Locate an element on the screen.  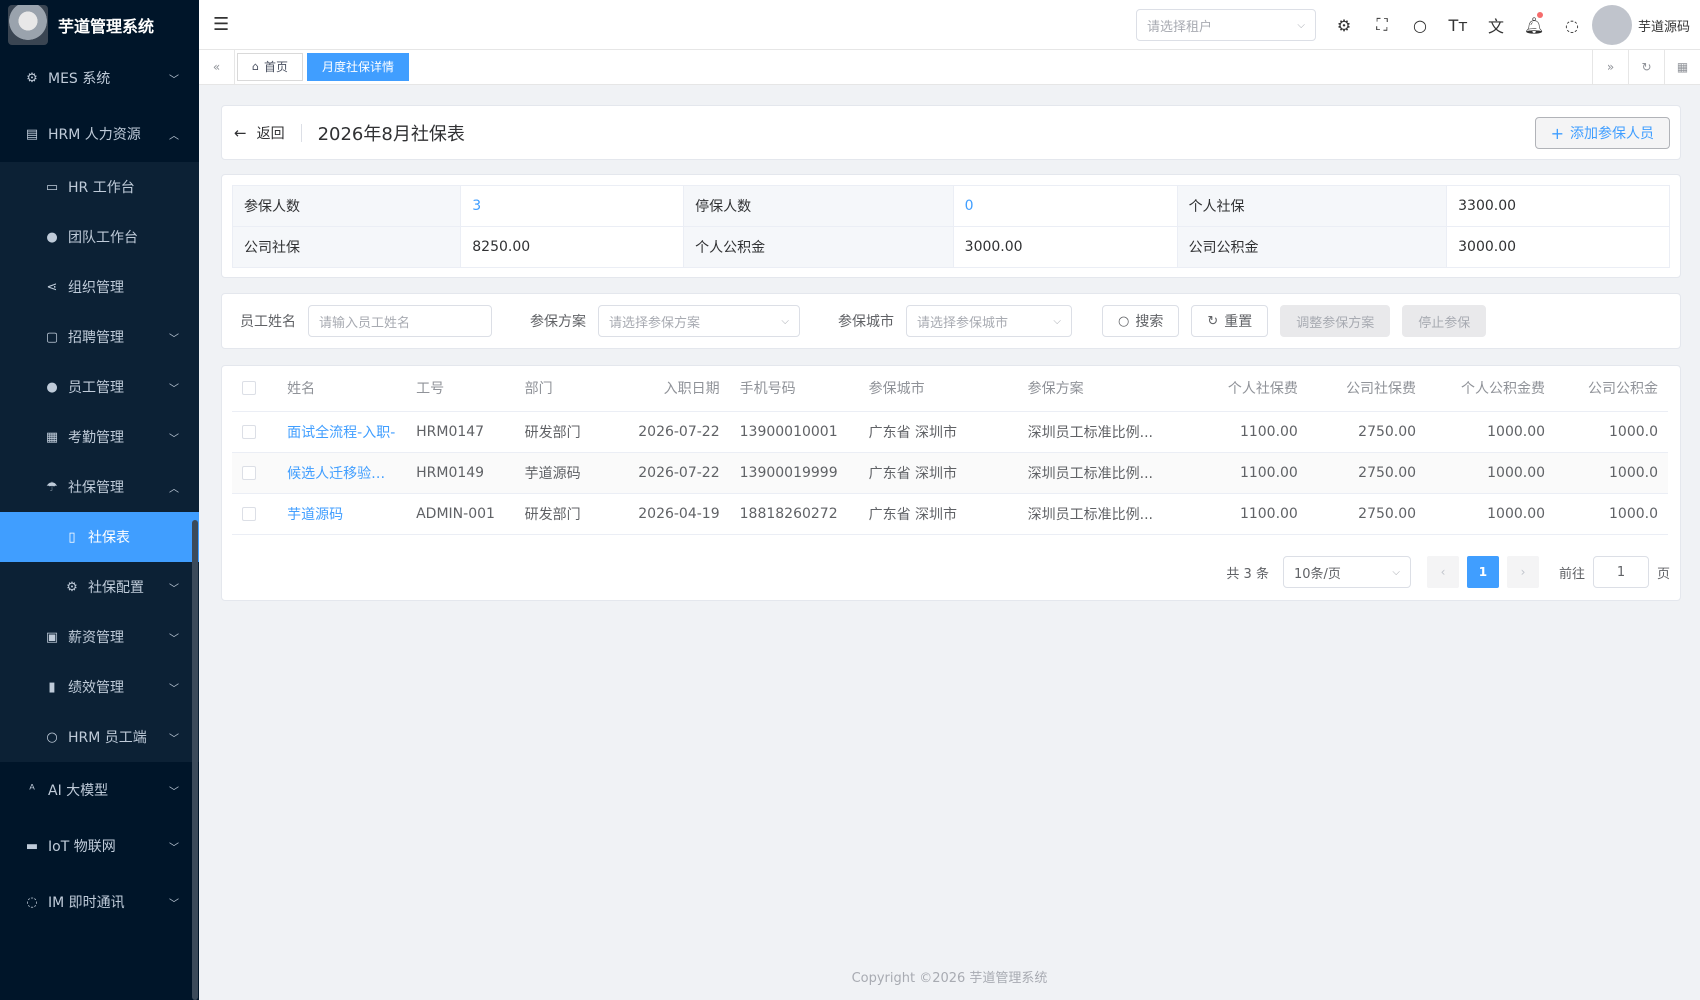
next-page-button: › is located at coordinates (1522, 572).